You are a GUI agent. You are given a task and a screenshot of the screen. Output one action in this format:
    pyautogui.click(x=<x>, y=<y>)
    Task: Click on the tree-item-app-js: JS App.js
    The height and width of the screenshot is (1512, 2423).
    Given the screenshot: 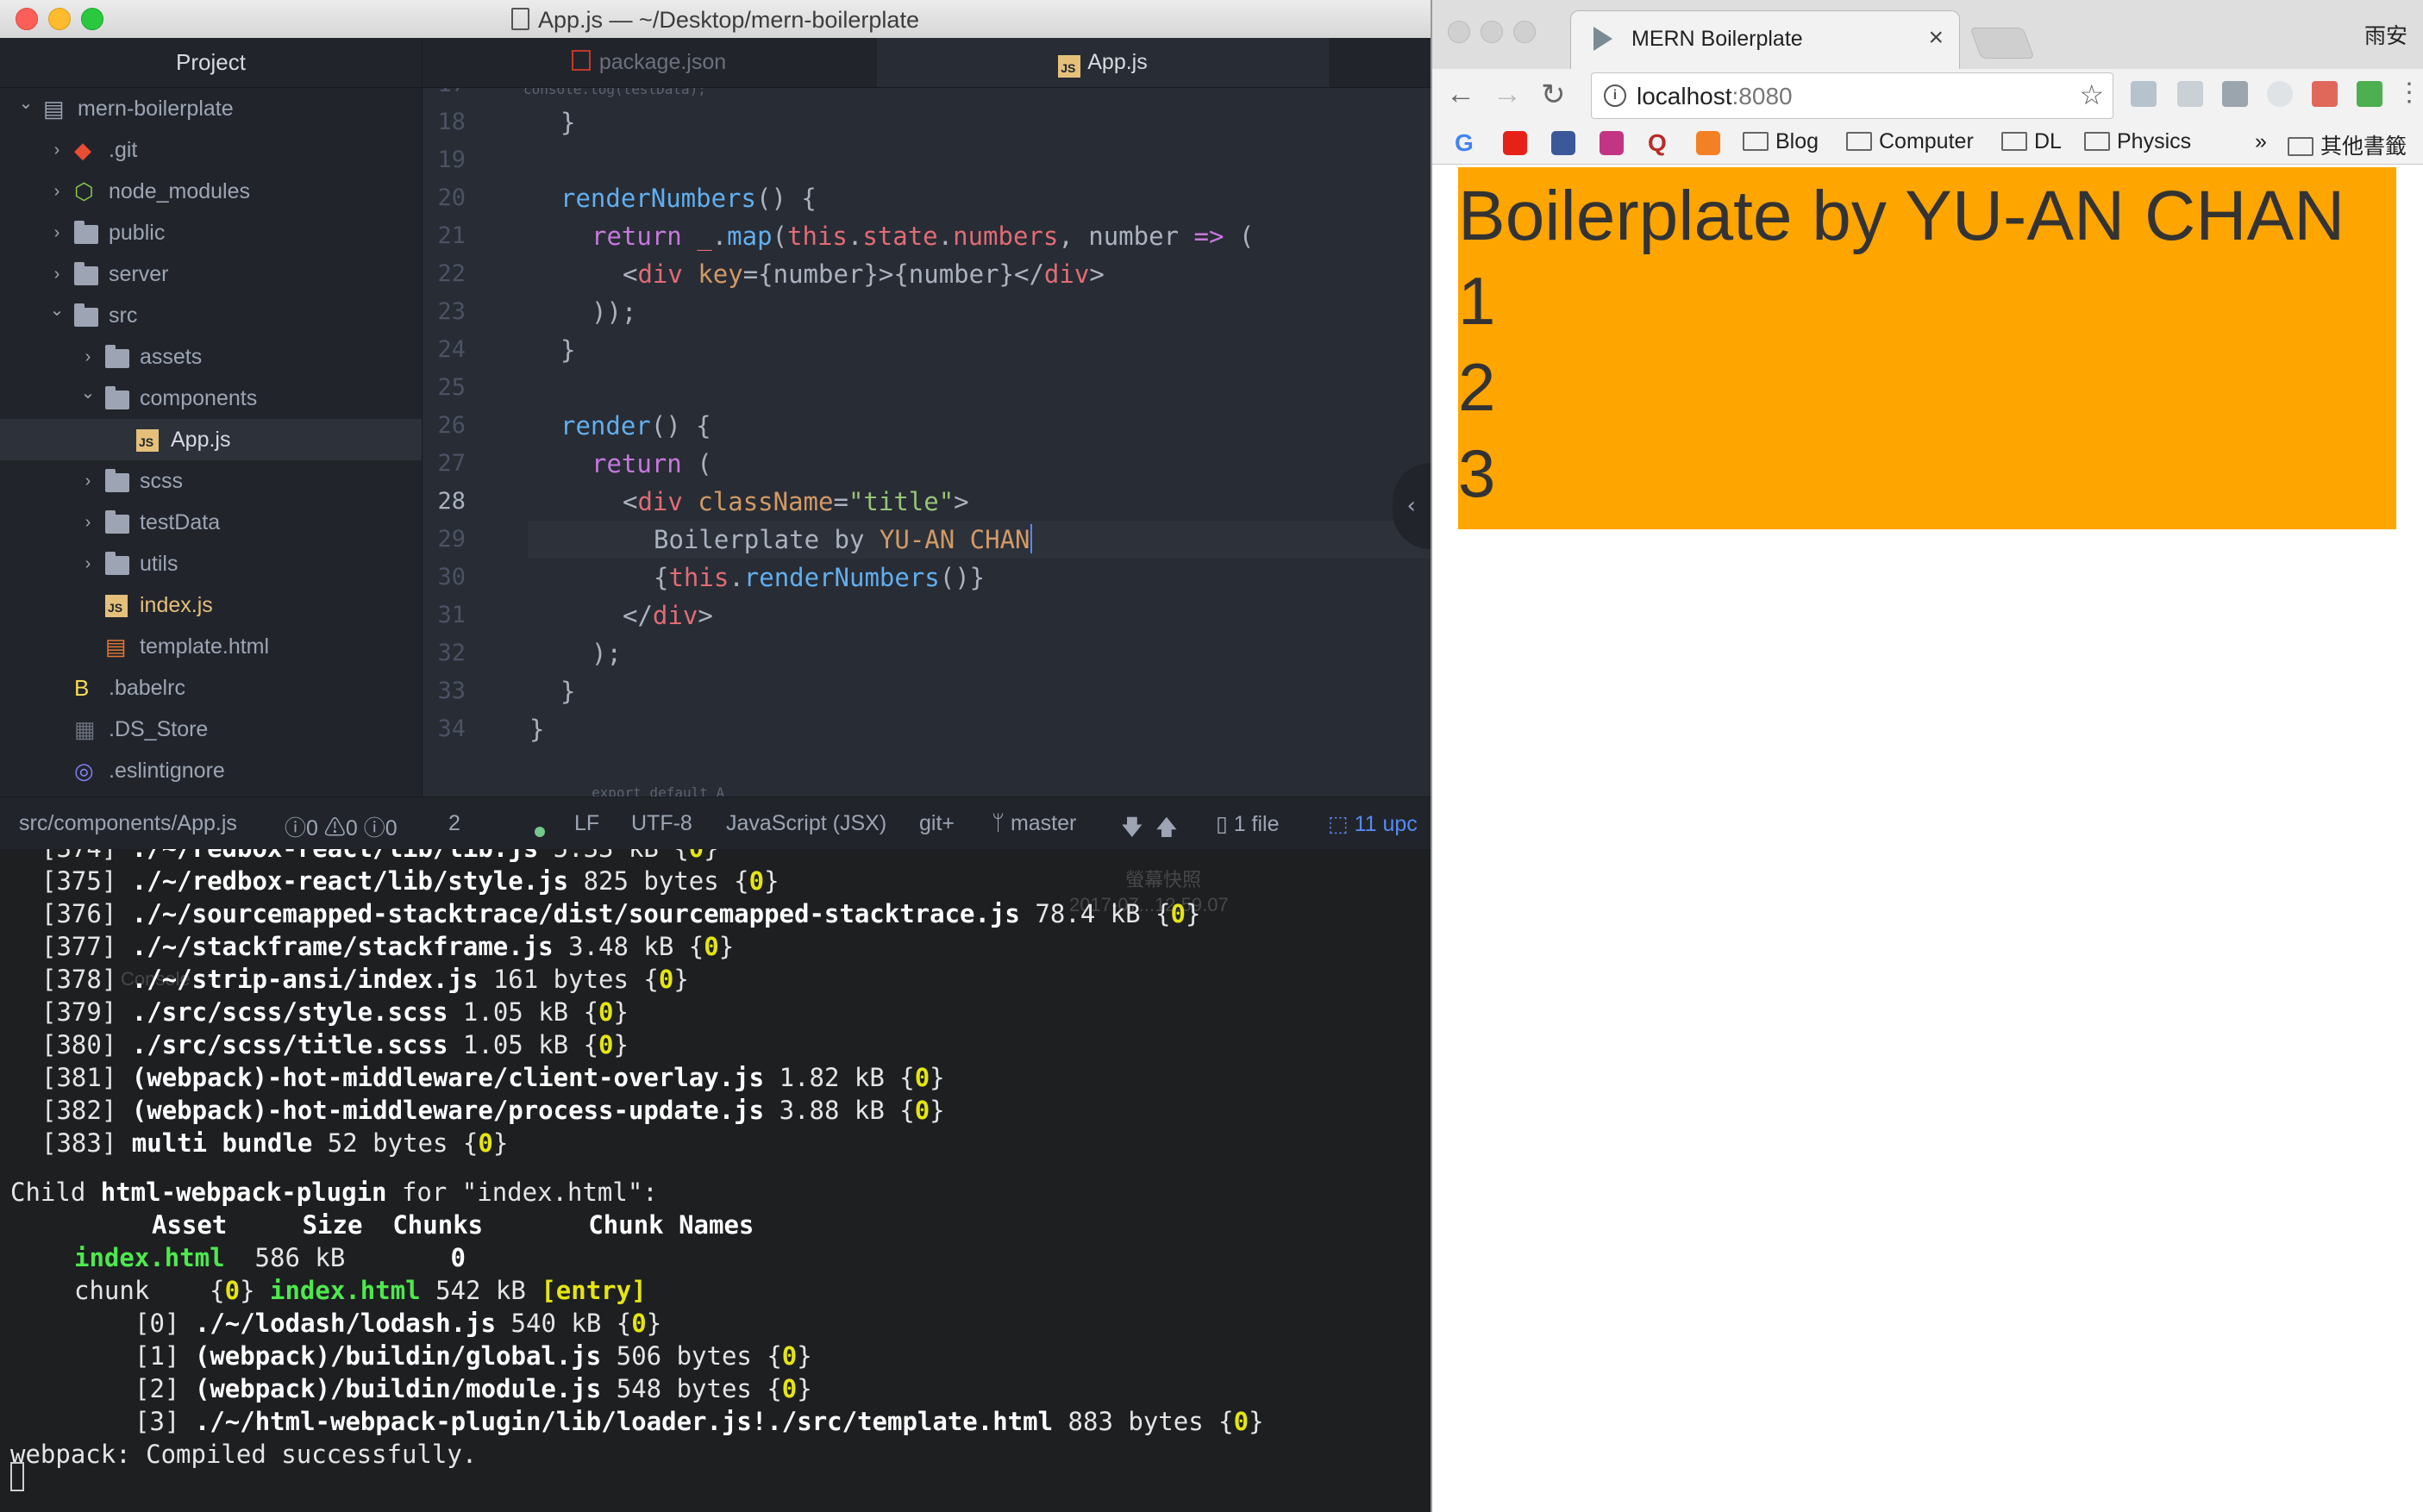 What is the action you would take?
    pyautogui.click(x=211, y=439)
    